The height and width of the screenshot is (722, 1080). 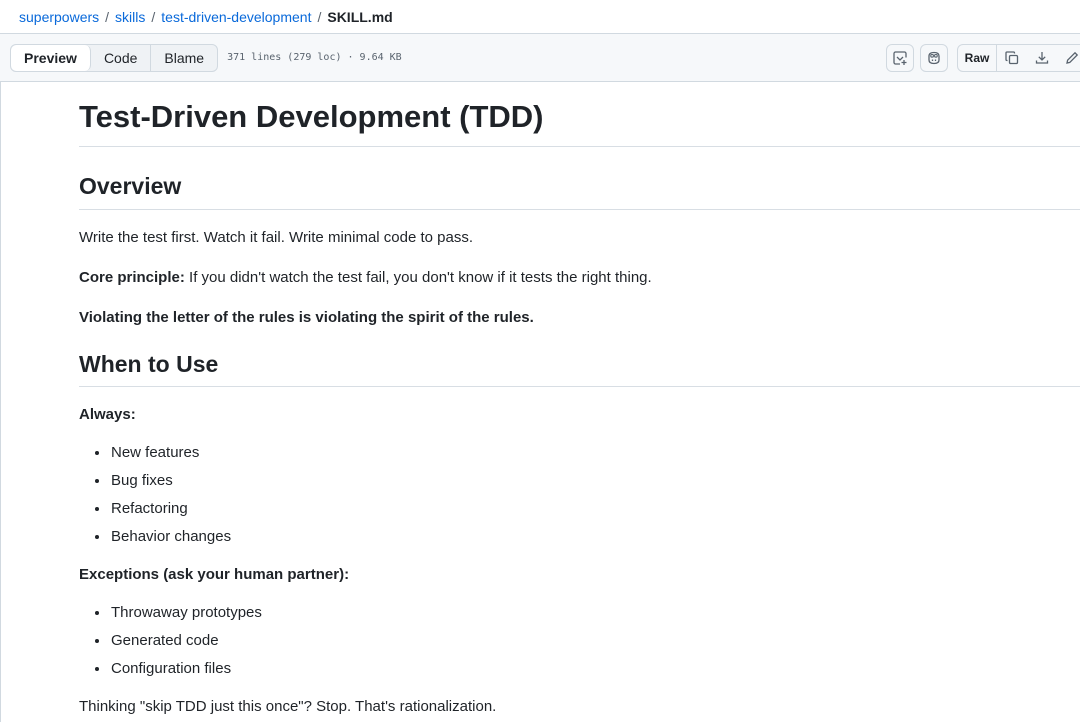 I want to click on list-item: Generated code, so click(x=595, y=641).